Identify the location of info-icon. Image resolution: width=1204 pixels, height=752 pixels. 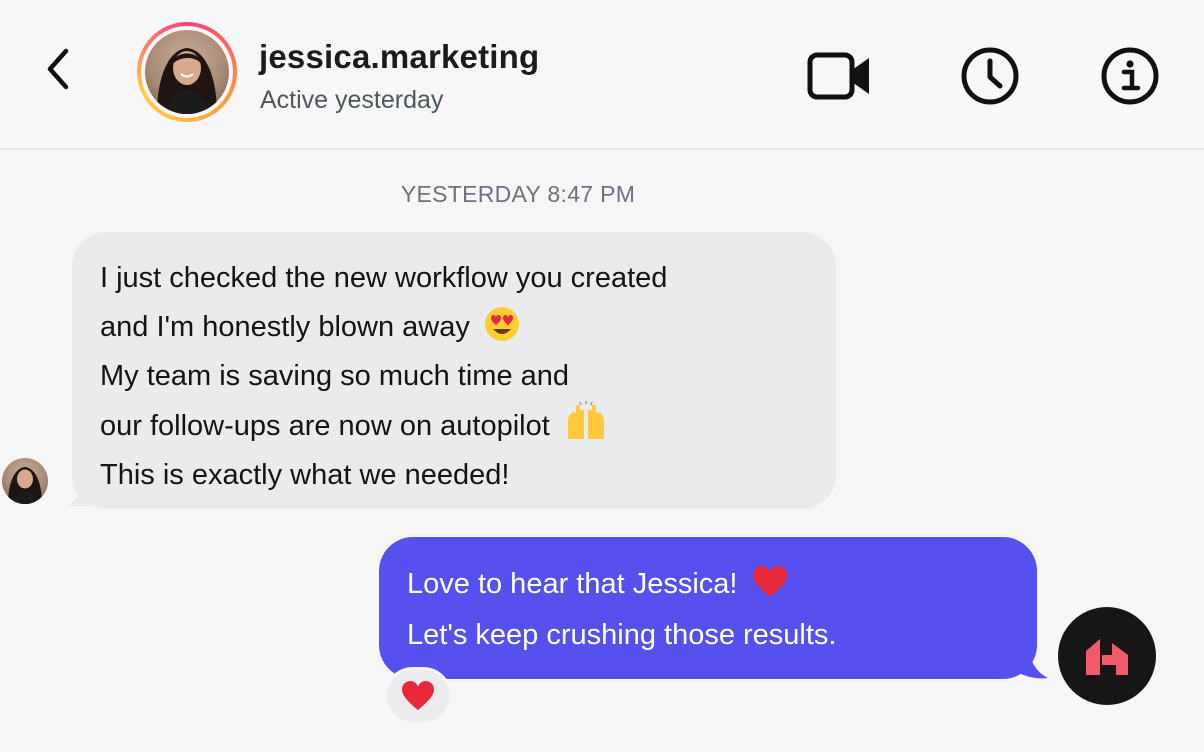
(1130, 76).